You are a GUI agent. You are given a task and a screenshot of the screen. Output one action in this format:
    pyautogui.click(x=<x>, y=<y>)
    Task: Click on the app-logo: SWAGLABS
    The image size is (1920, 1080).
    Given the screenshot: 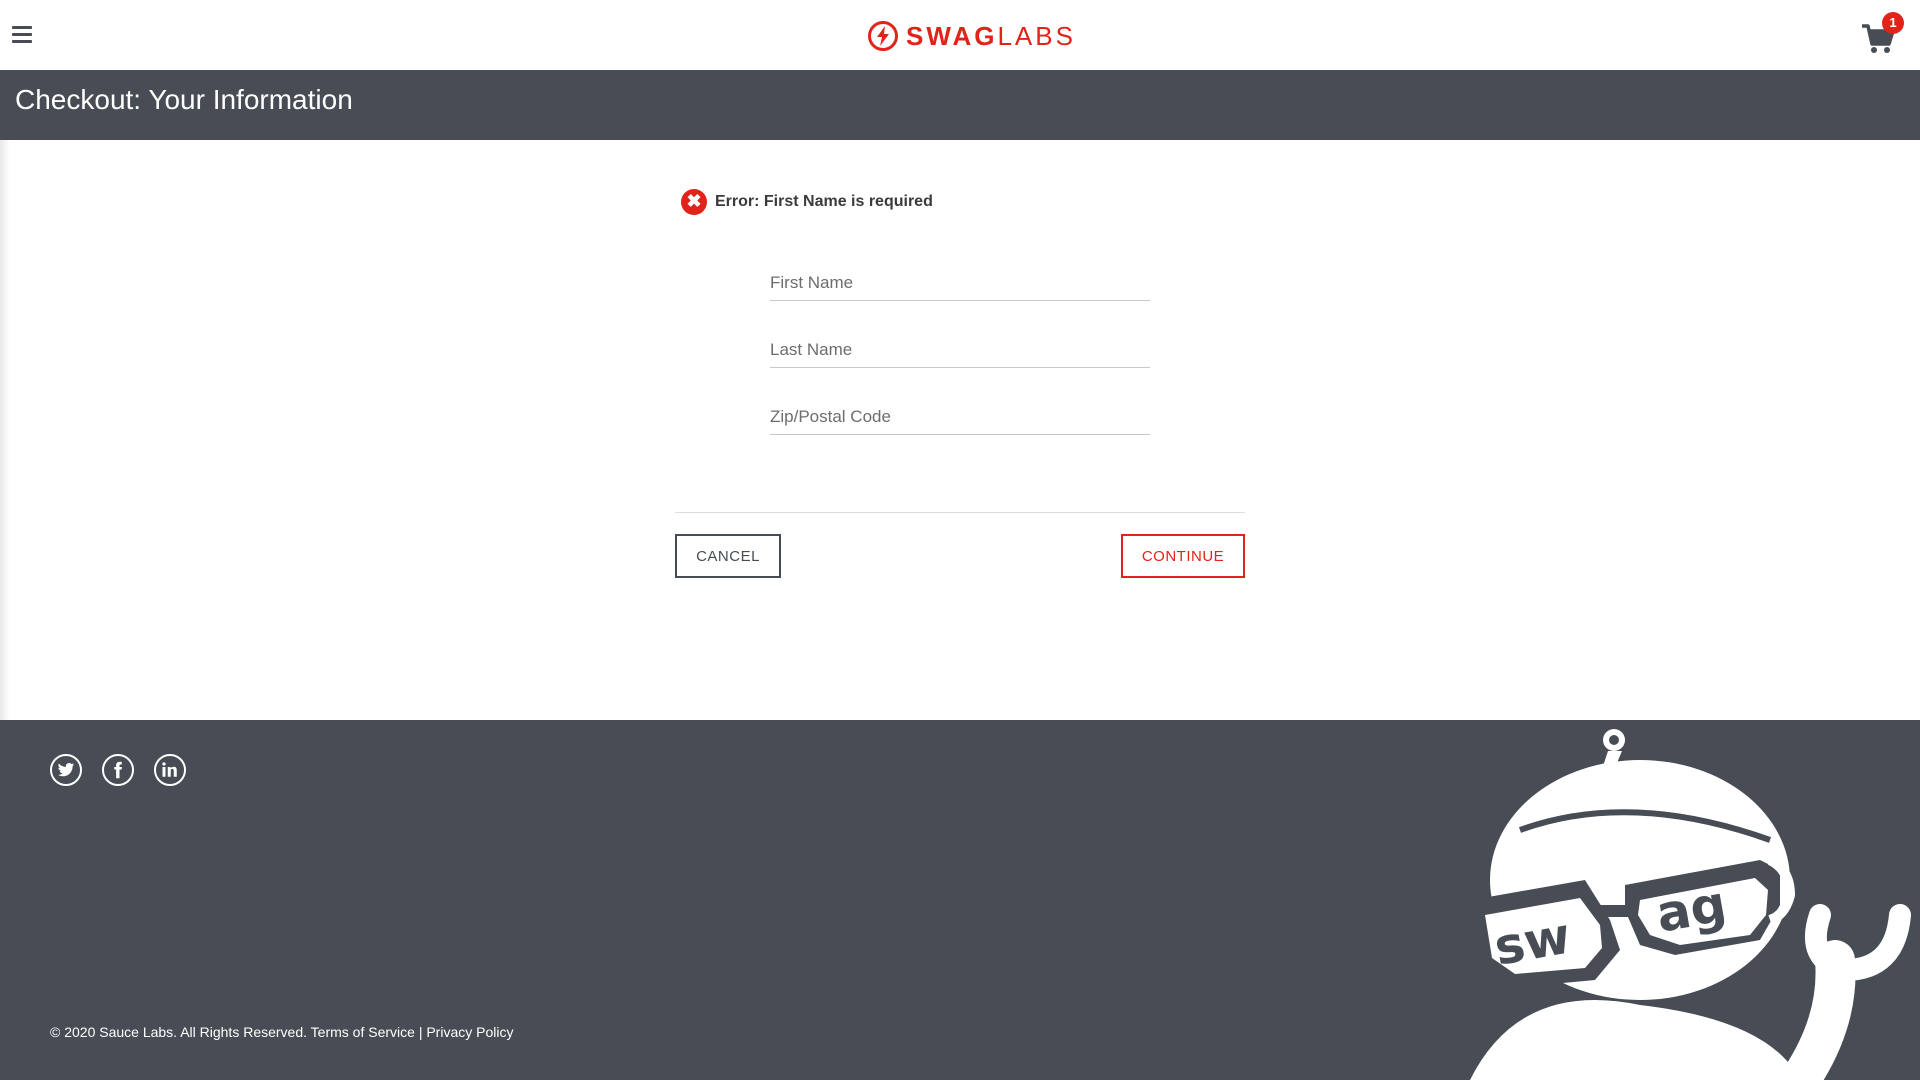 What is the action you would take?
    pyautogui.click(x=972, y=36)
    